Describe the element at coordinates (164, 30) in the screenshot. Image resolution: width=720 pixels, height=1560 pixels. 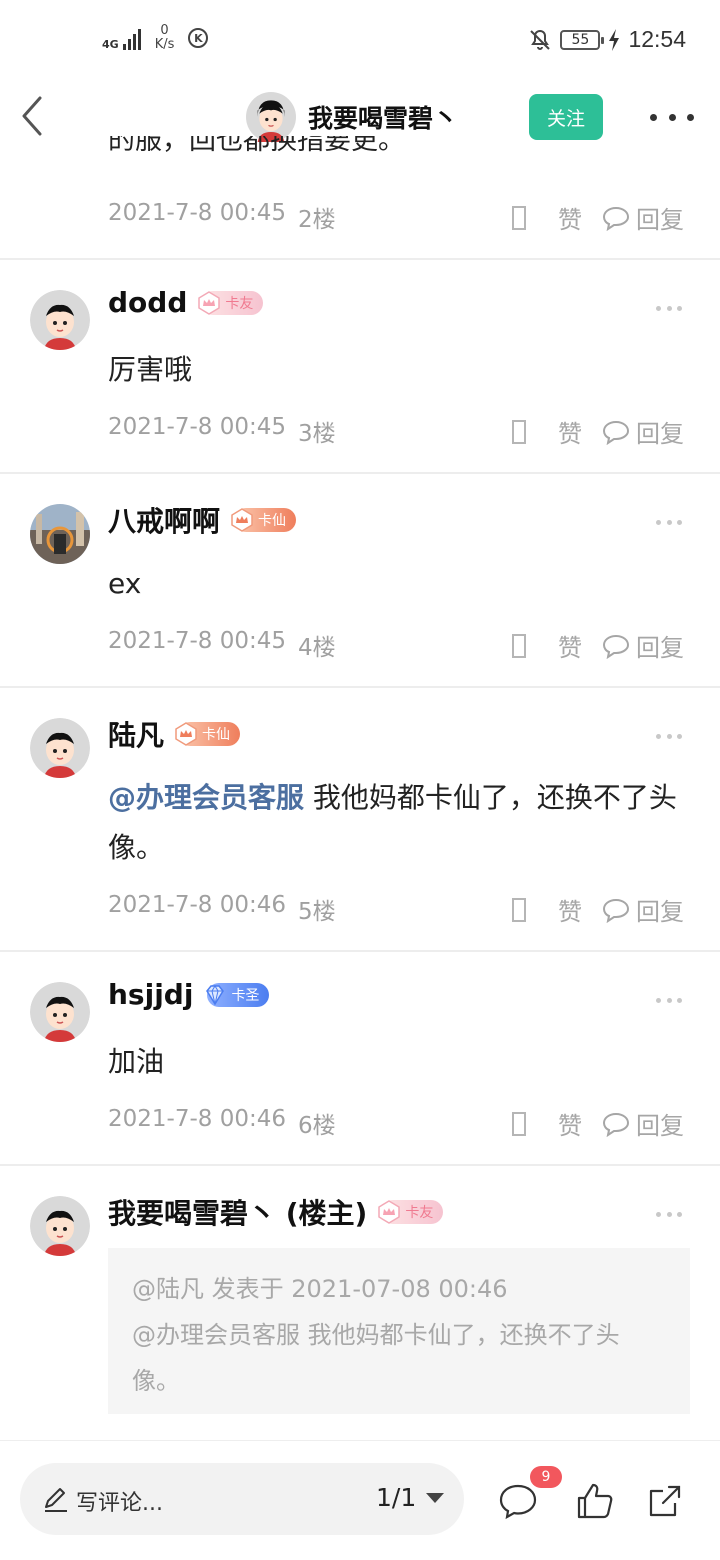
I see `net-speed-value: 0` at that location.